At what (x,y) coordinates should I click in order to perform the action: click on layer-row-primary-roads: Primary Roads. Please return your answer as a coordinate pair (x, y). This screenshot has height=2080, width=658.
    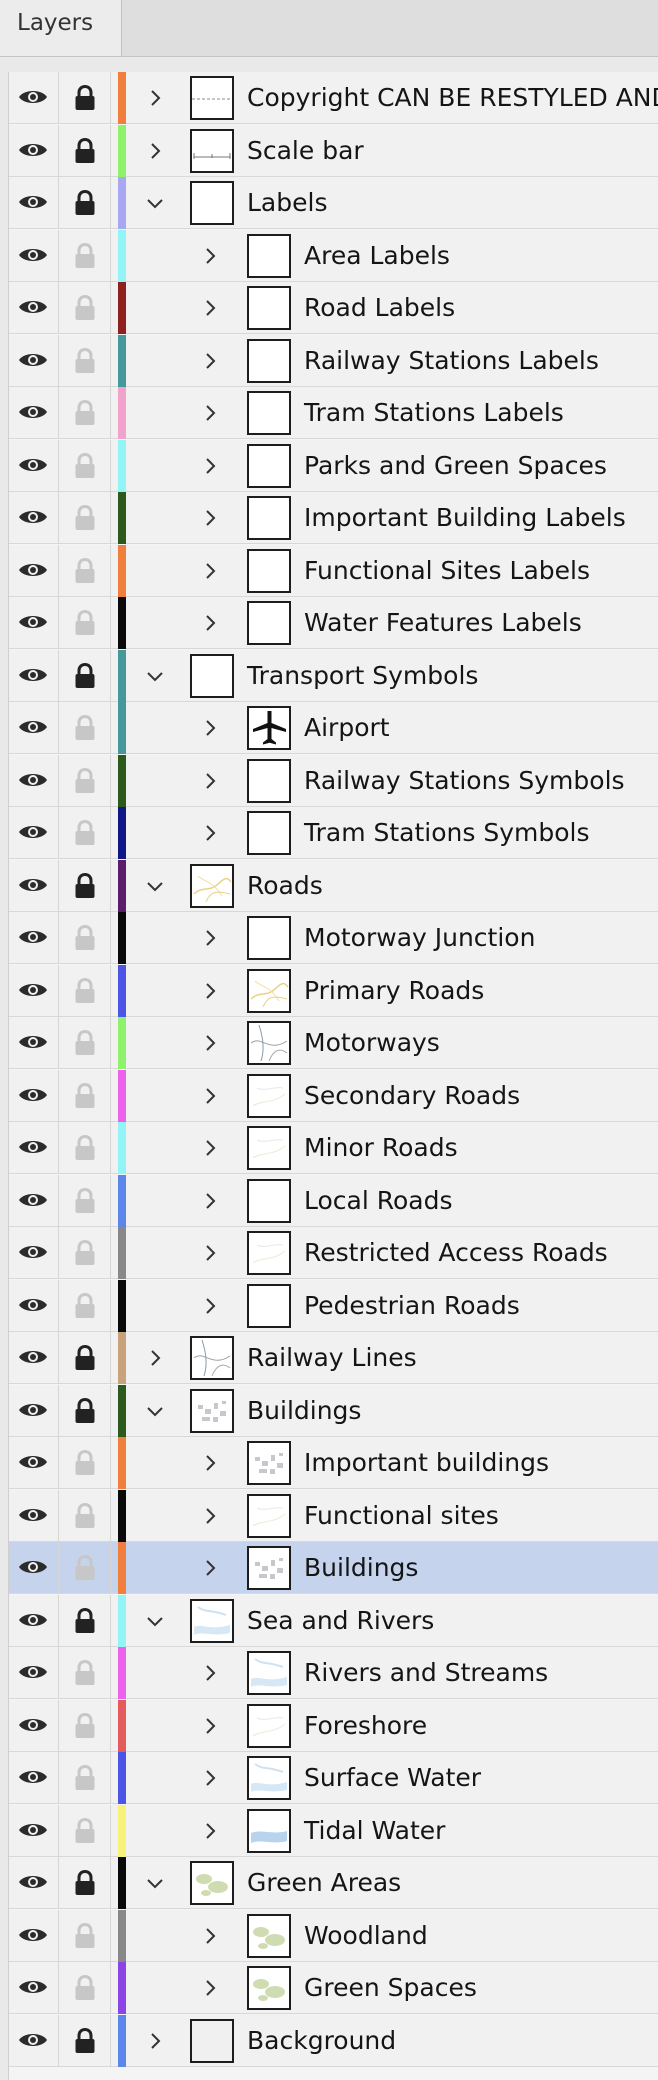
    Looking at the image, I should click on (333, 991).